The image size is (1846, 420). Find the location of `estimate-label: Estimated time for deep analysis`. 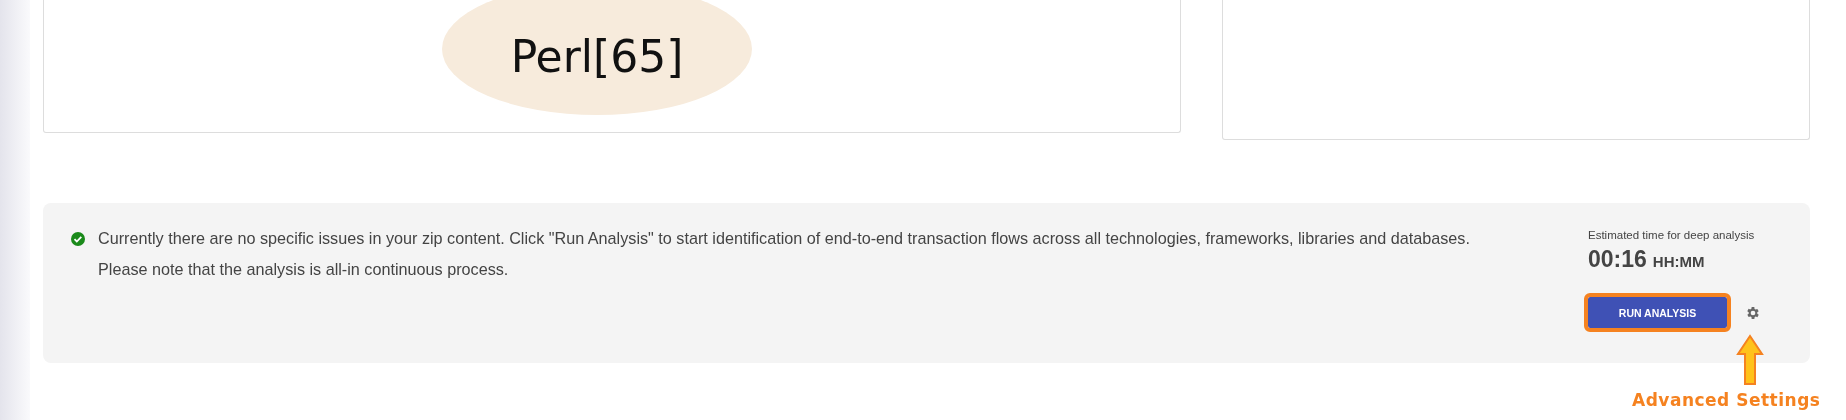

estimate-label: Estimated time for deep analysis is located at coordinates (1672, 235).